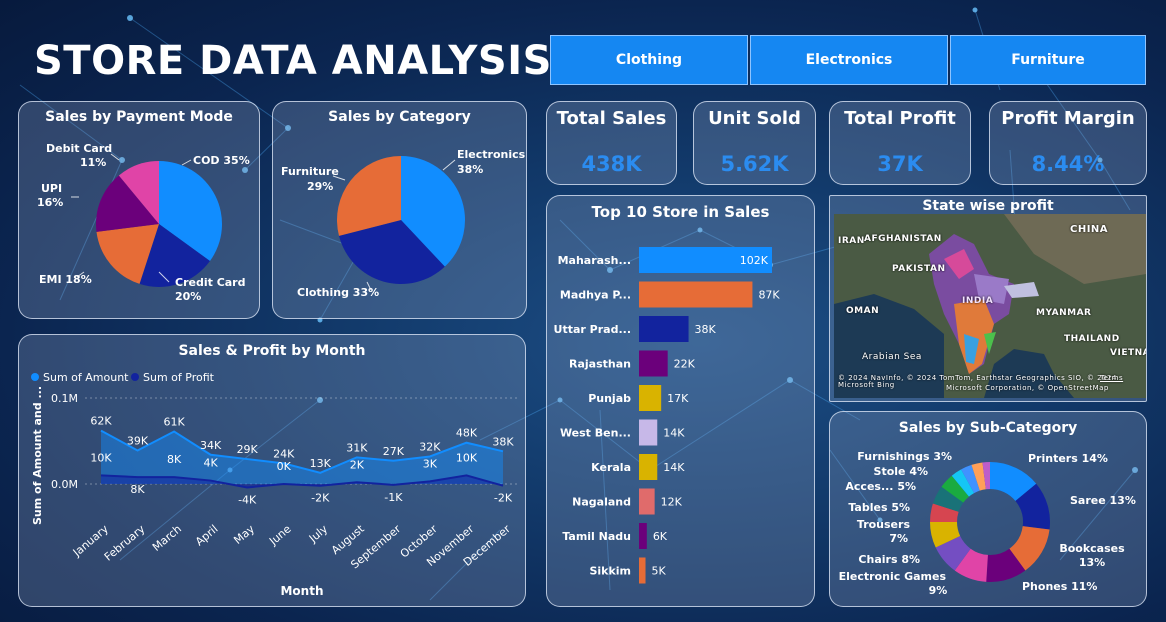 This screenshot has width=1166, height=622. Describe the element at coordinates (1027, 388) in the screenshot. I see `map-attribution-2: Microsoft Corporation, © OpenStreetMap` at that location.